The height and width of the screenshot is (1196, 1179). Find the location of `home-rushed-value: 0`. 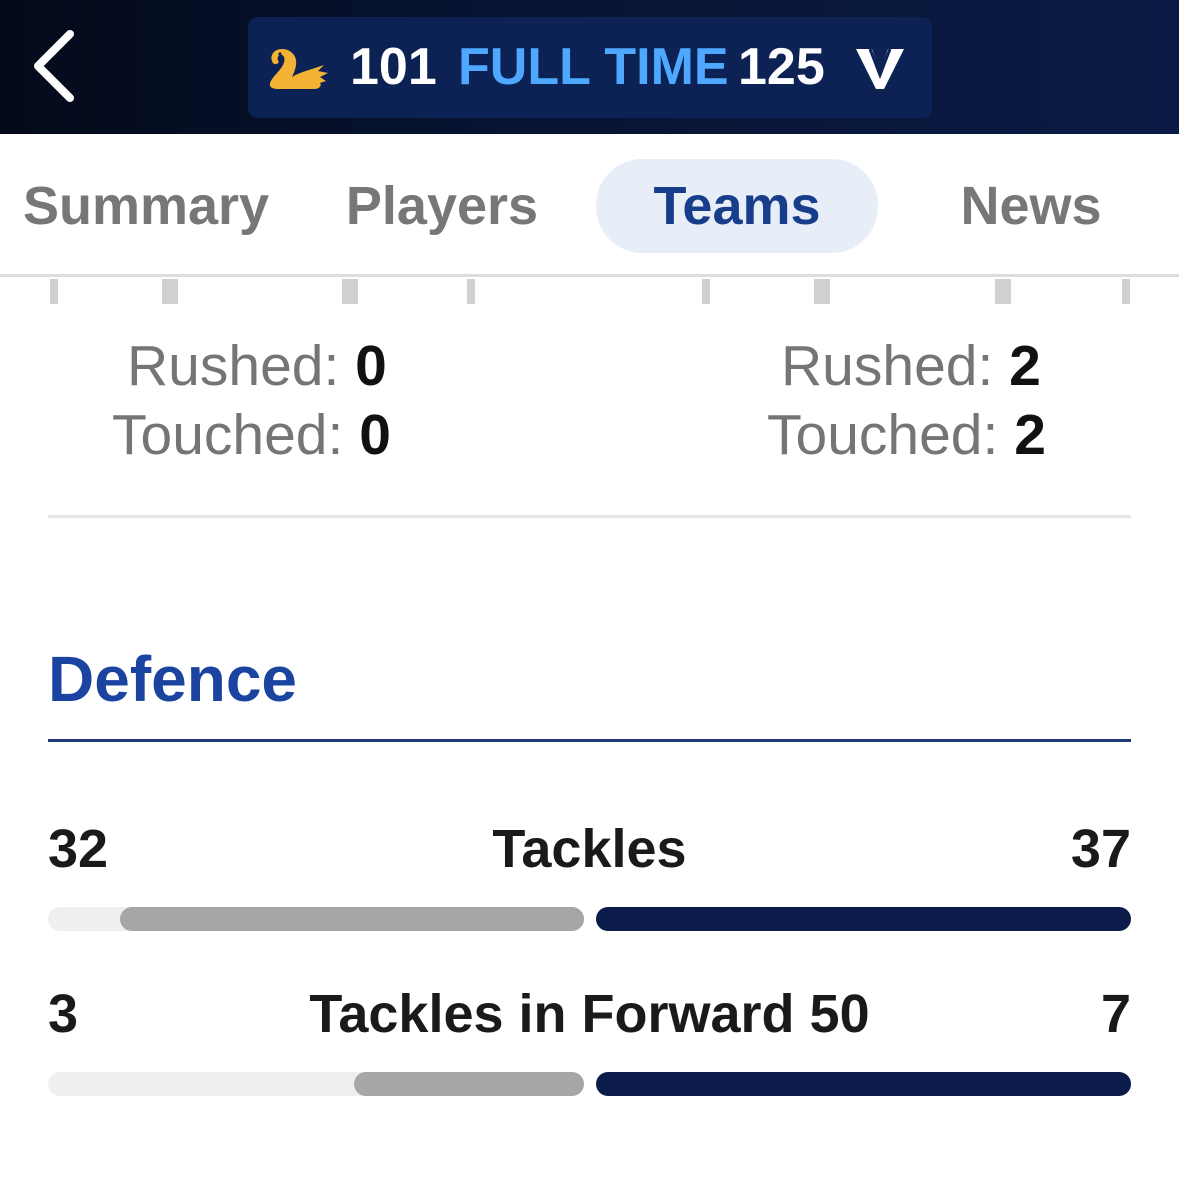

home-rushed-value: 0 is located at coordinates (371, 366).